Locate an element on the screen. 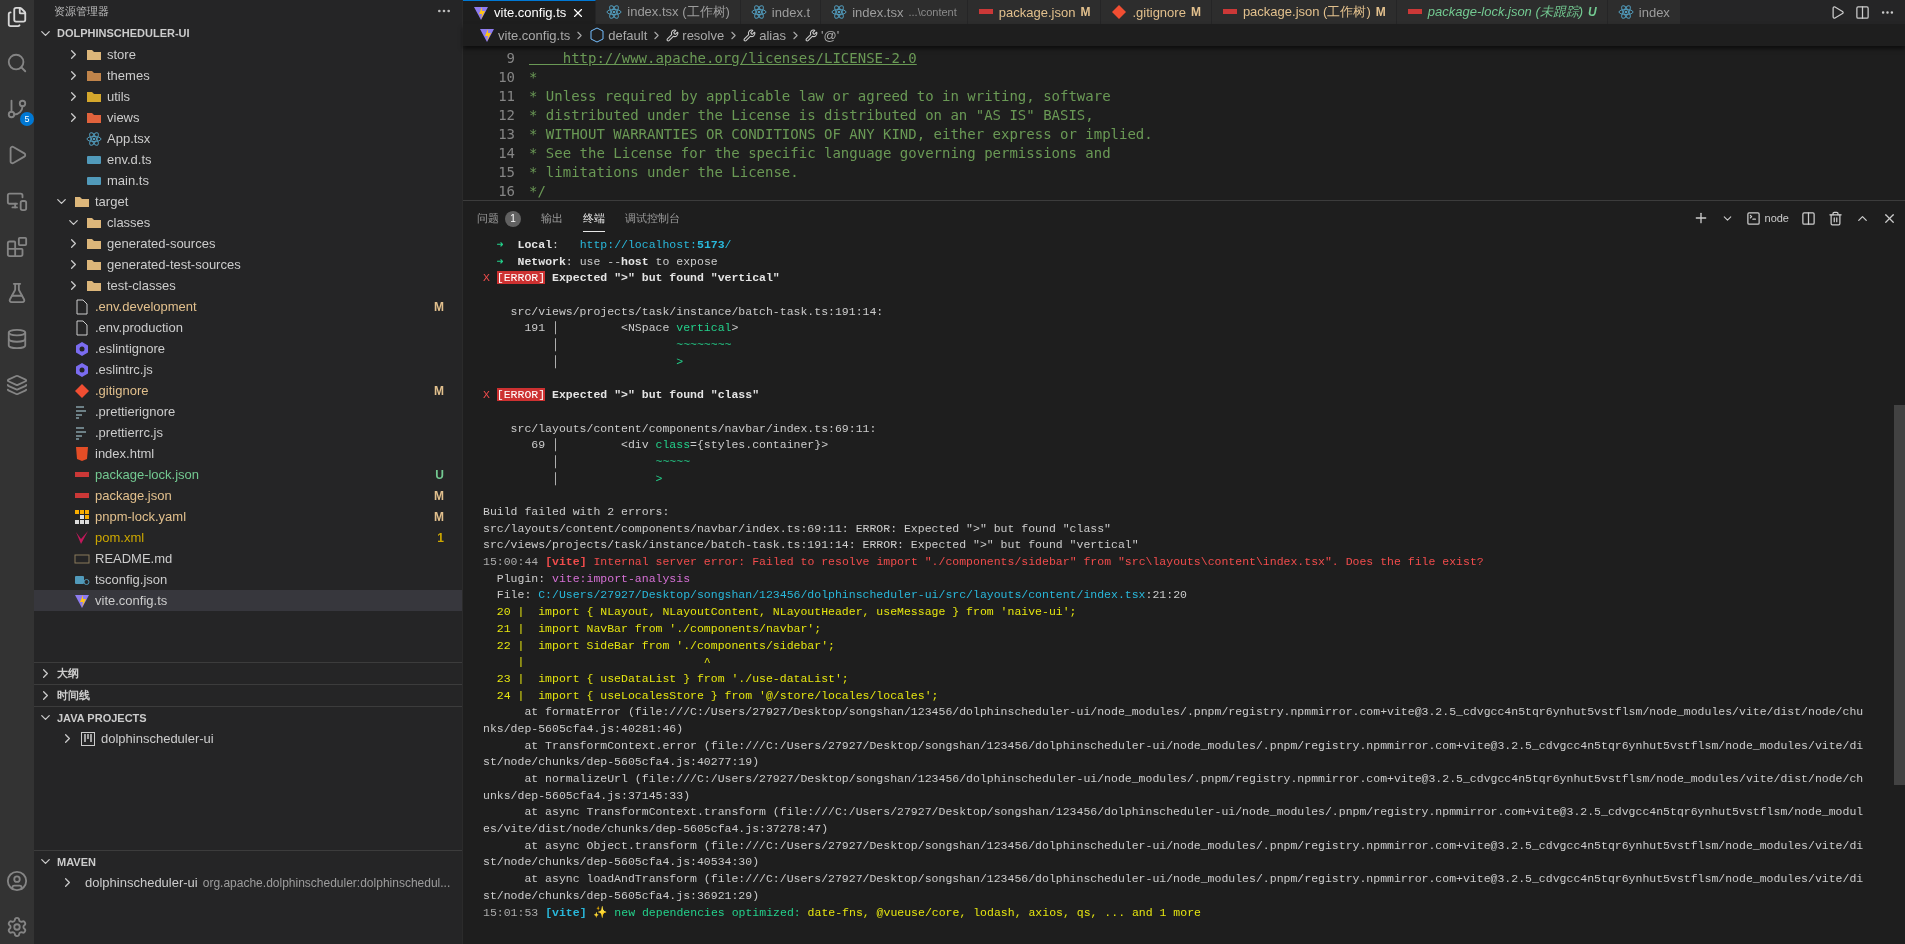 This screenshot has height=944, width=1905. breadcrumb-item: alias is located at coordinates (764, 35).